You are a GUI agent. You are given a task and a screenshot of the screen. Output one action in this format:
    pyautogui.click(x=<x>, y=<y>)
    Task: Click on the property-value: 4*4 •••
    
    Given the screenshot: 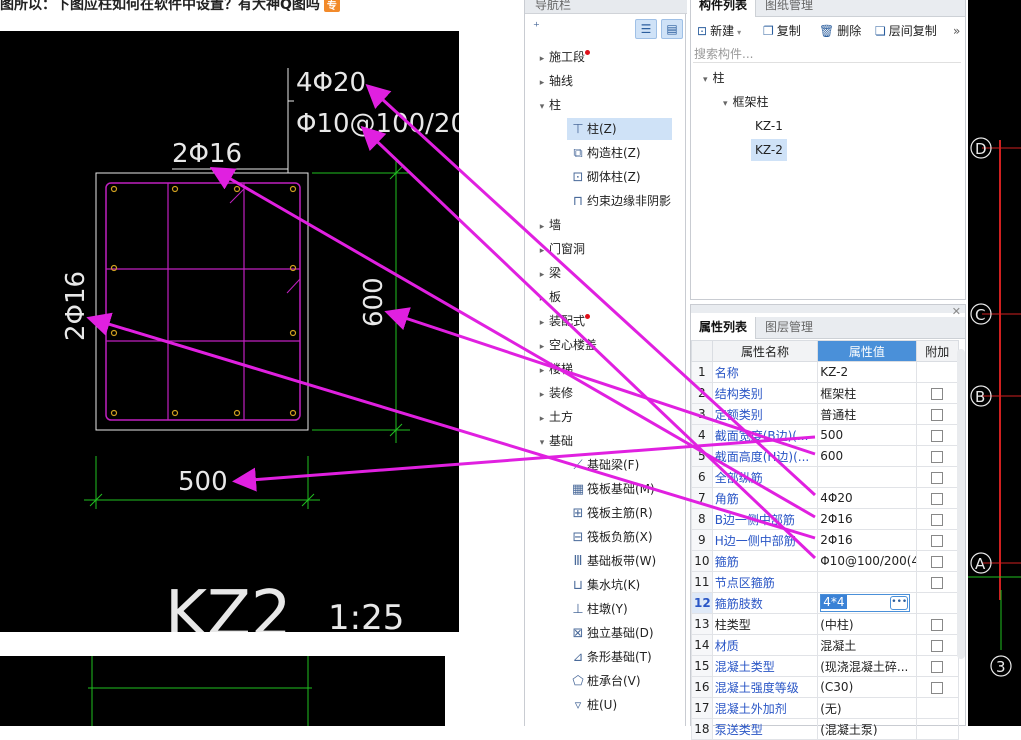 What is the action you would take?
    pyautogui.click(x=867, y=603)
    